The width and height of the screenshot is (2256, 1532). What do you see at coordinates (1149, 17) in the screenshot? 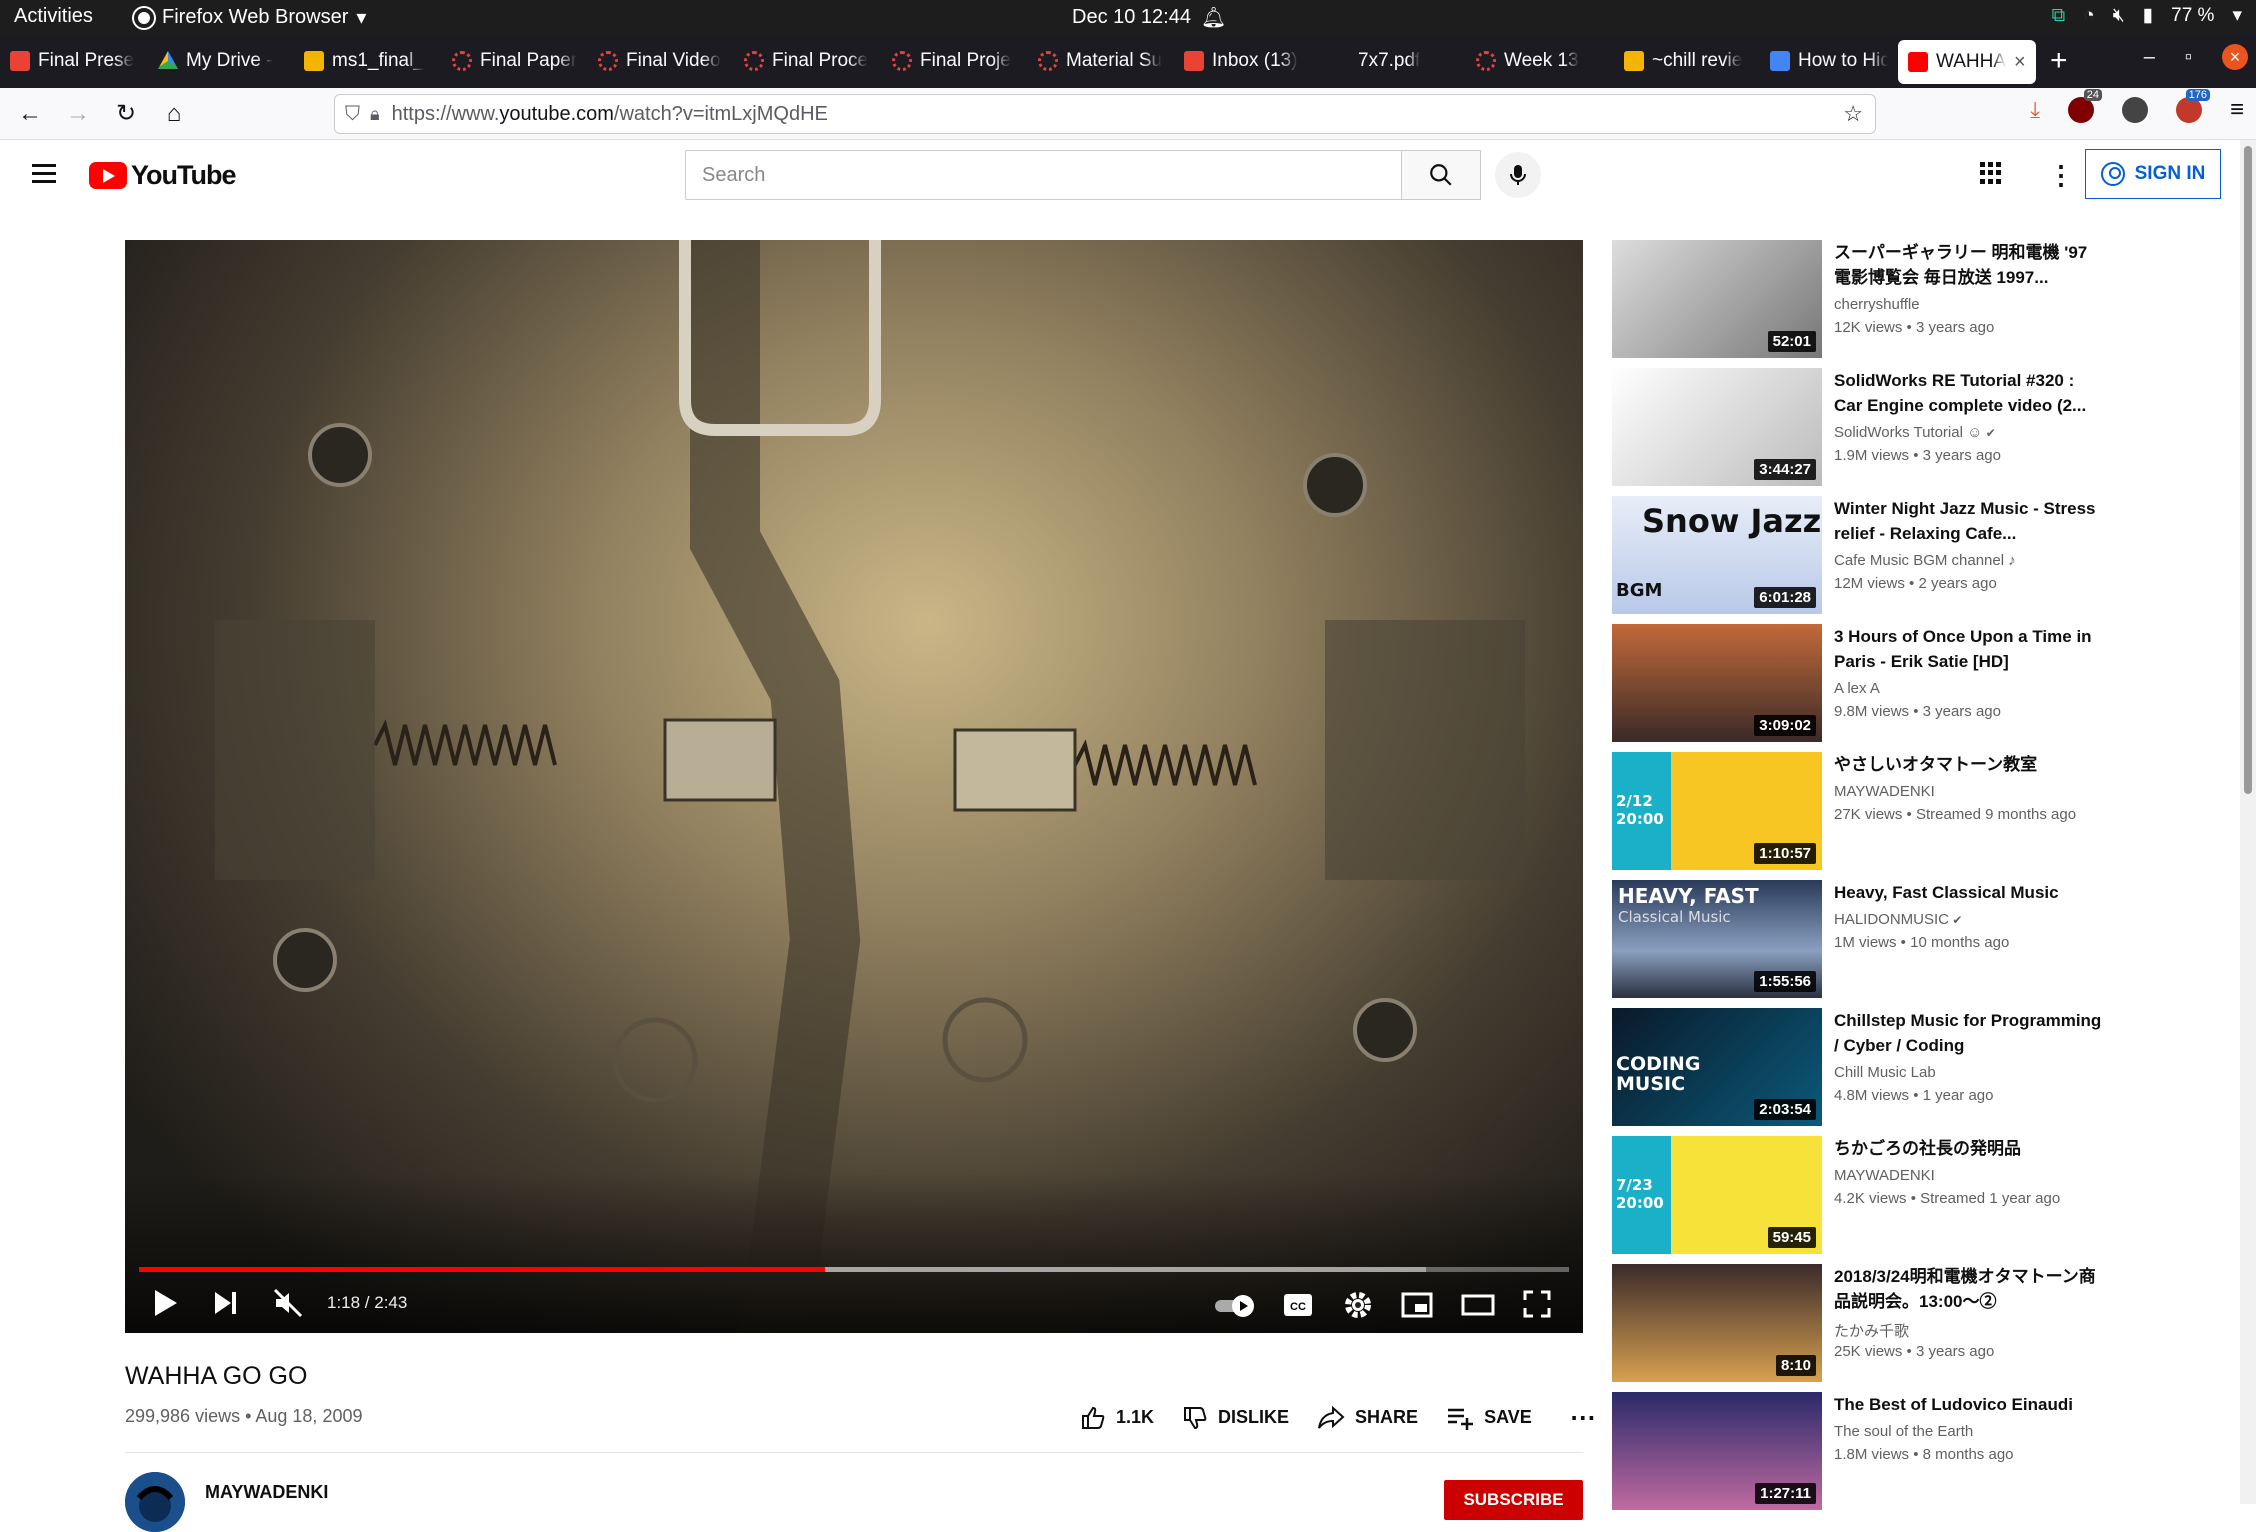
I see `clock: Dec 10 12:44 🔔︎` at bounding box center [1149, 17].